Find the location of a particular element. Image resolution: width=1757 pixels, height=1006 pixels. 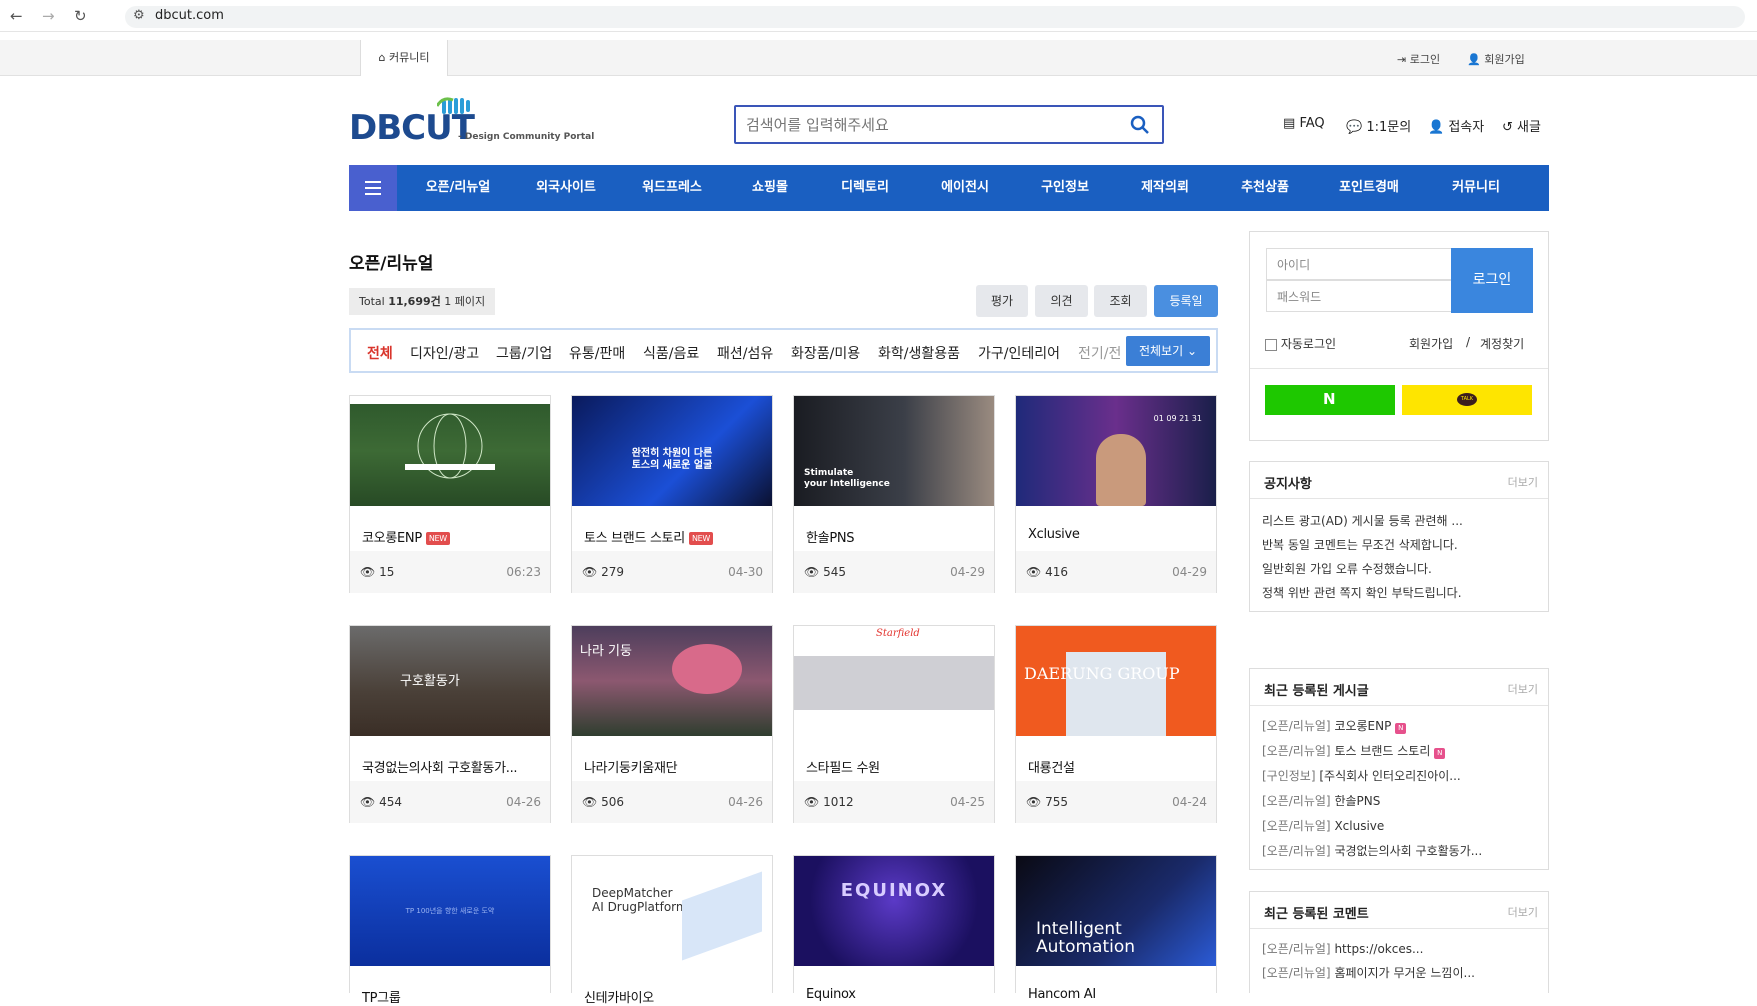

nav-item: 오픈/리뉴얼 is located at coordinates (458, 188).